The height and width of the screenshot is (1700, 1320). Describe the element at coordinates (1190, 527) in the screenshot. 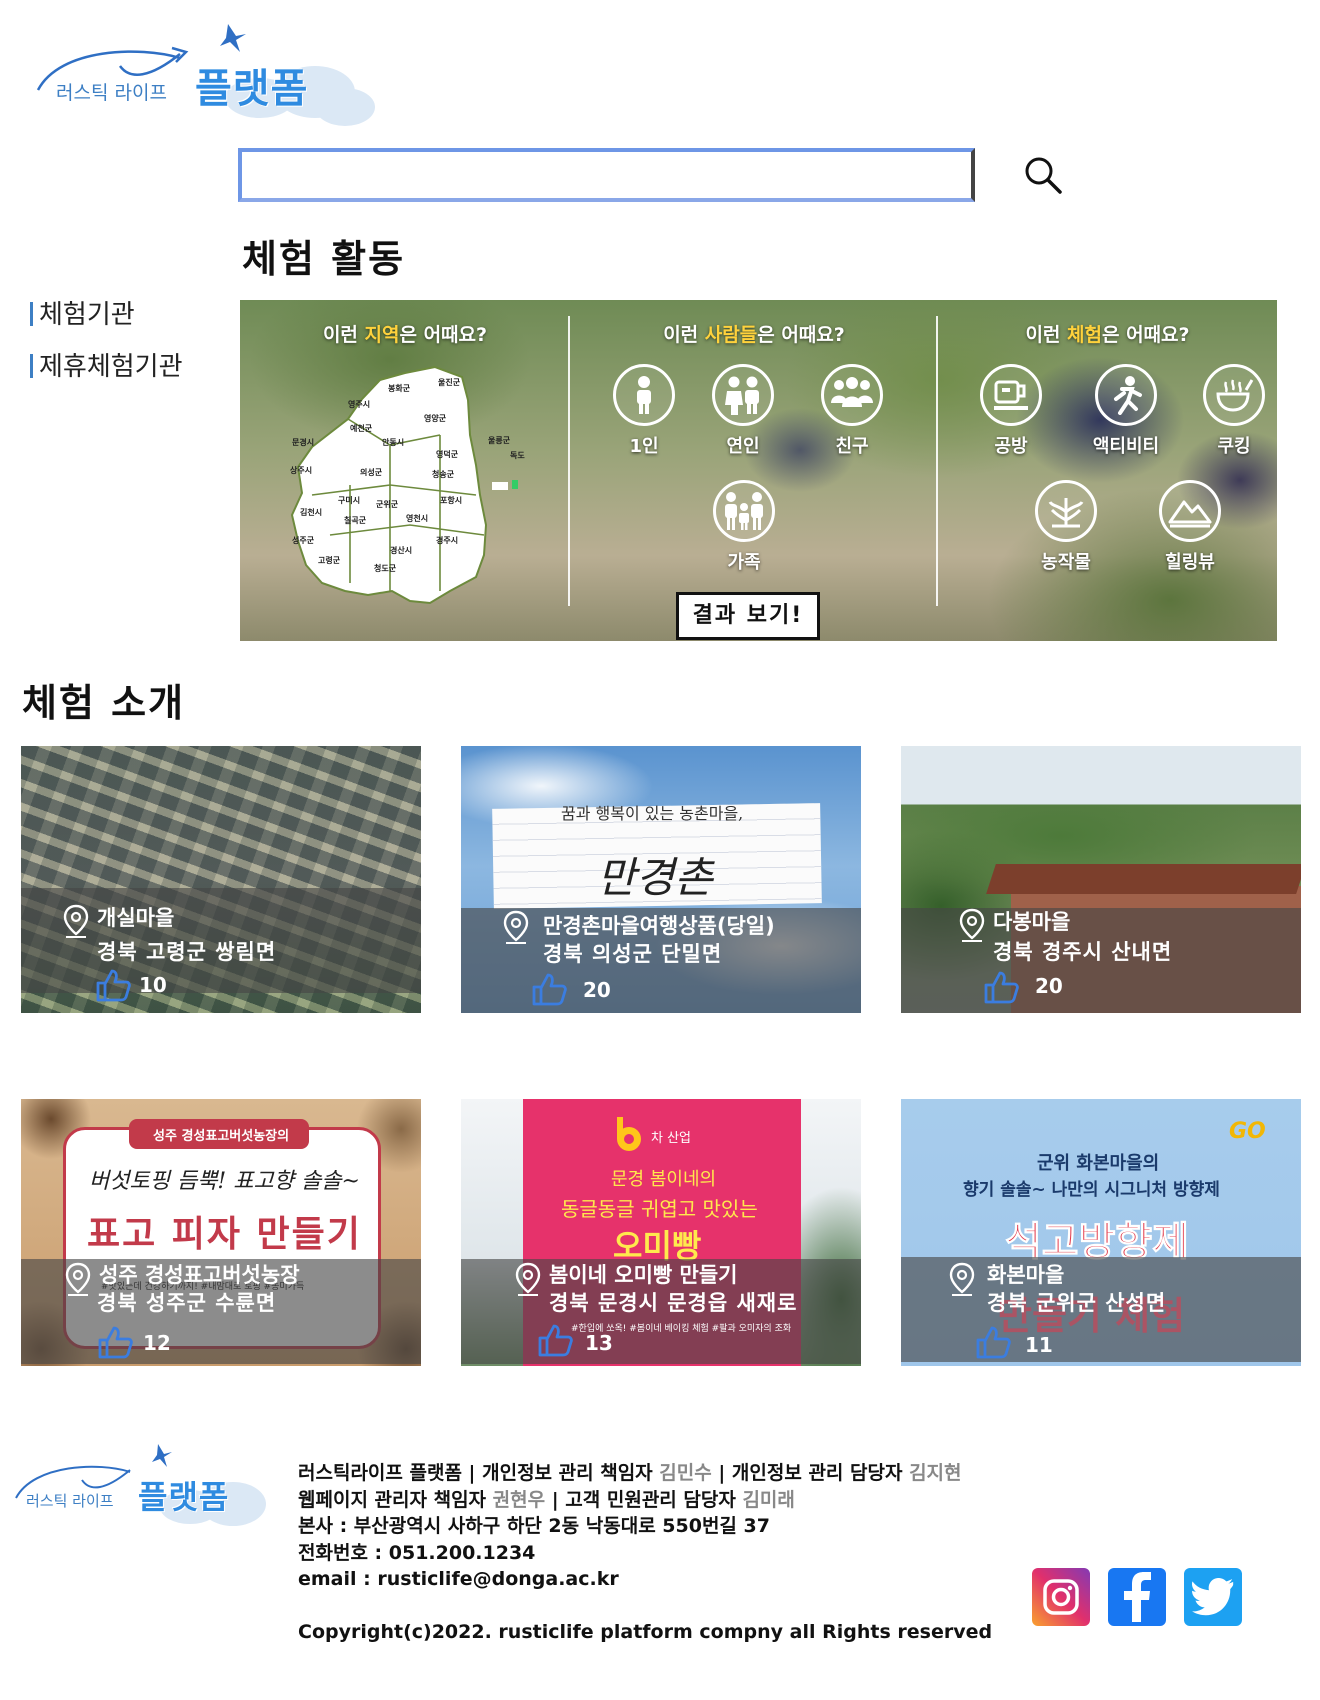

I see `experience-option-healing-view: 힐링뷰` at that location.